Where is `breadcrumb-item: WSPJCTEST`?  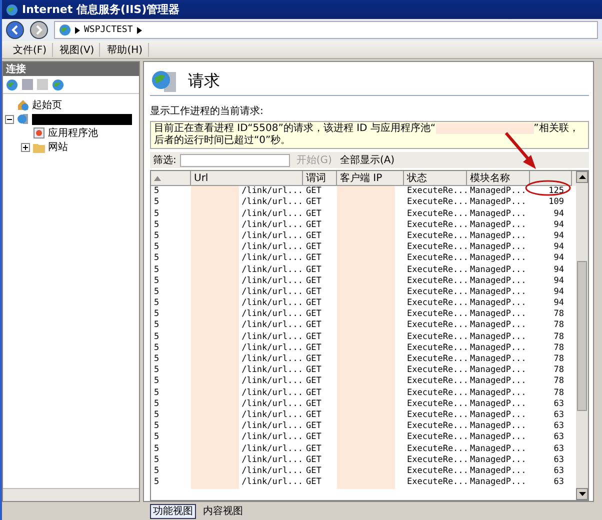 breadcrumb-item: WSPJCTEST is located at coordinates (108, 30).